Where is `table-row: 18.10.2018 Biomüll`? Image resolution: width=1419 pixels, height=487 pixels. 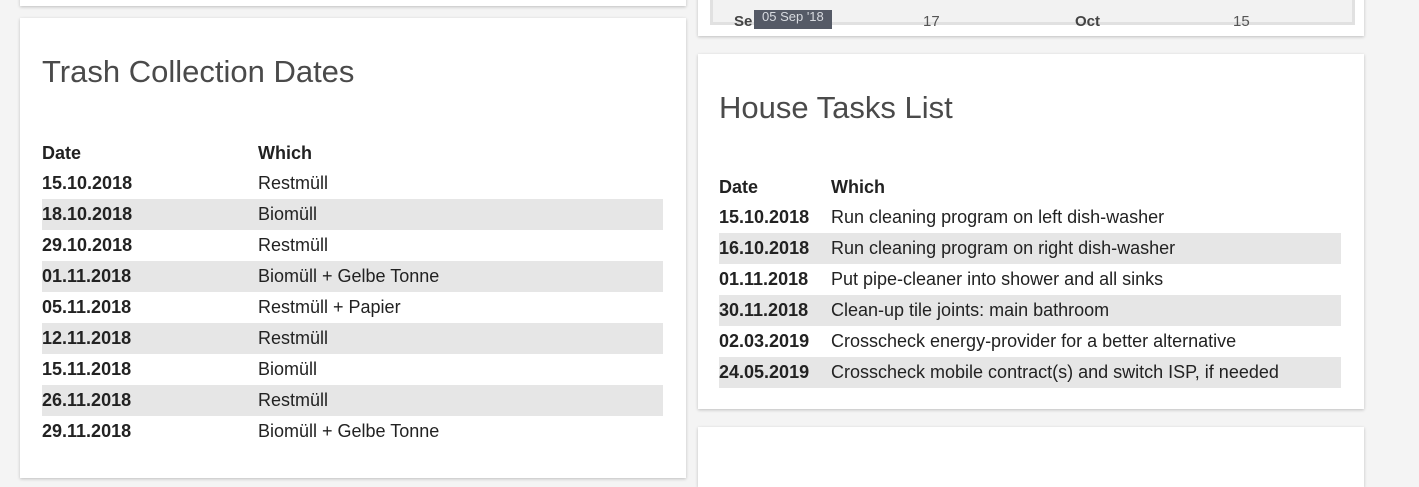 table-row: 18.10.2018 Biomüll is located at coordinates (352, 214).